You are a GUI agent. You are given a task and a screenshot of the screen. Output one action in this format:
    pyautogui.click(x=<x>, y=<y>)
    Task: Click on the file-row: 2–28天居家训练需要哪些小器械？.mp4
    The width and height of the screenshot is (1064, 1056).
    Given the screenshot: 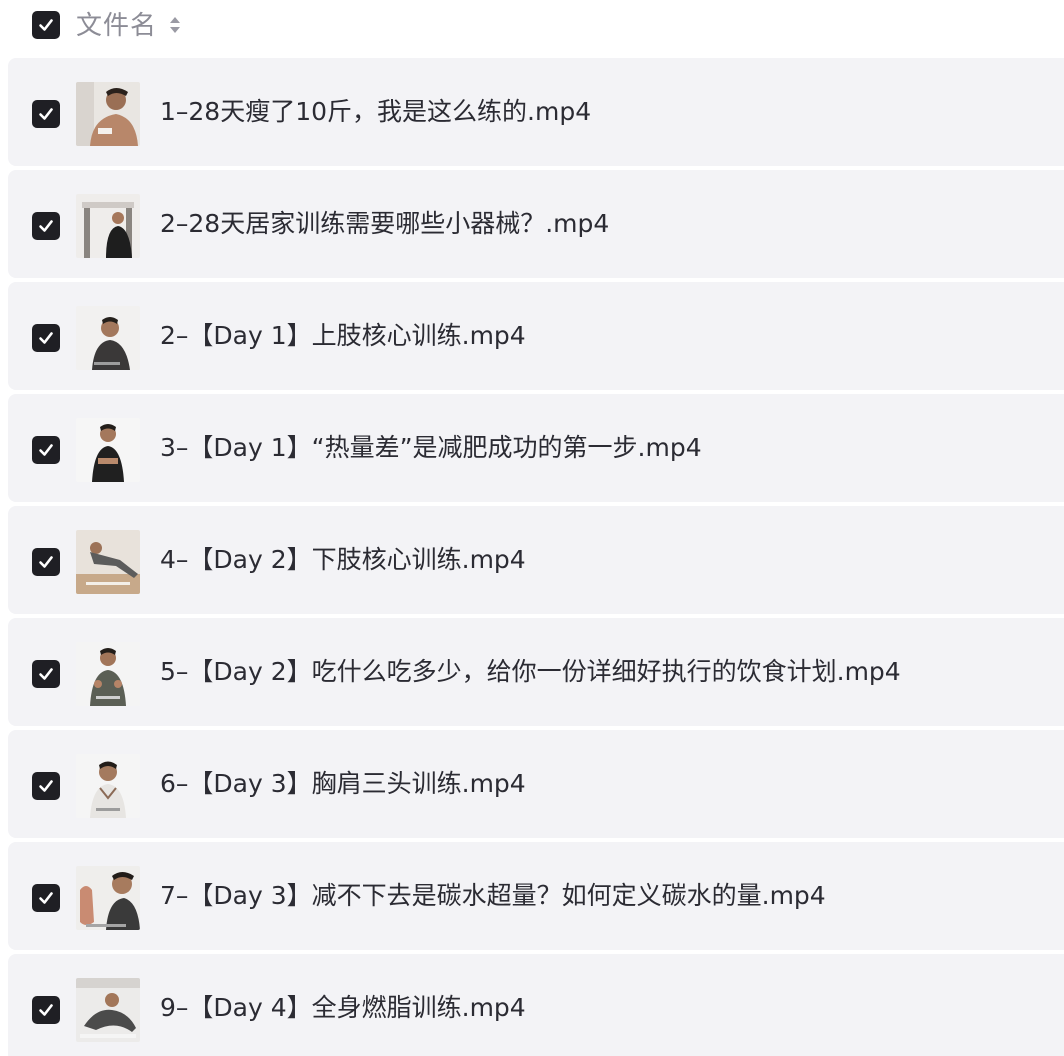 What is the action you would take?
    pyautogui.click(x=536, y=224)
    